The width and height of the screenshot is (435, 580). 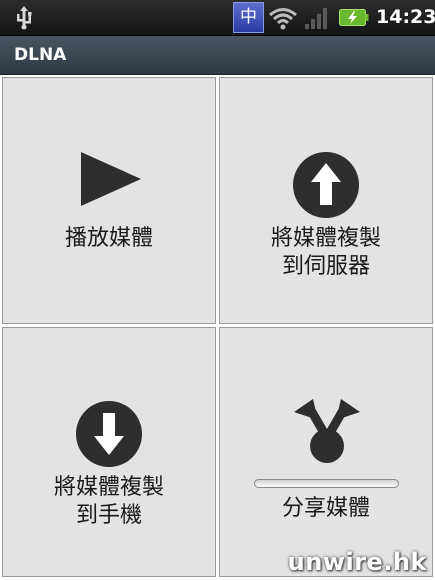 I want to click on play-media-label: 播放媒體, so click(x=108, y=238).